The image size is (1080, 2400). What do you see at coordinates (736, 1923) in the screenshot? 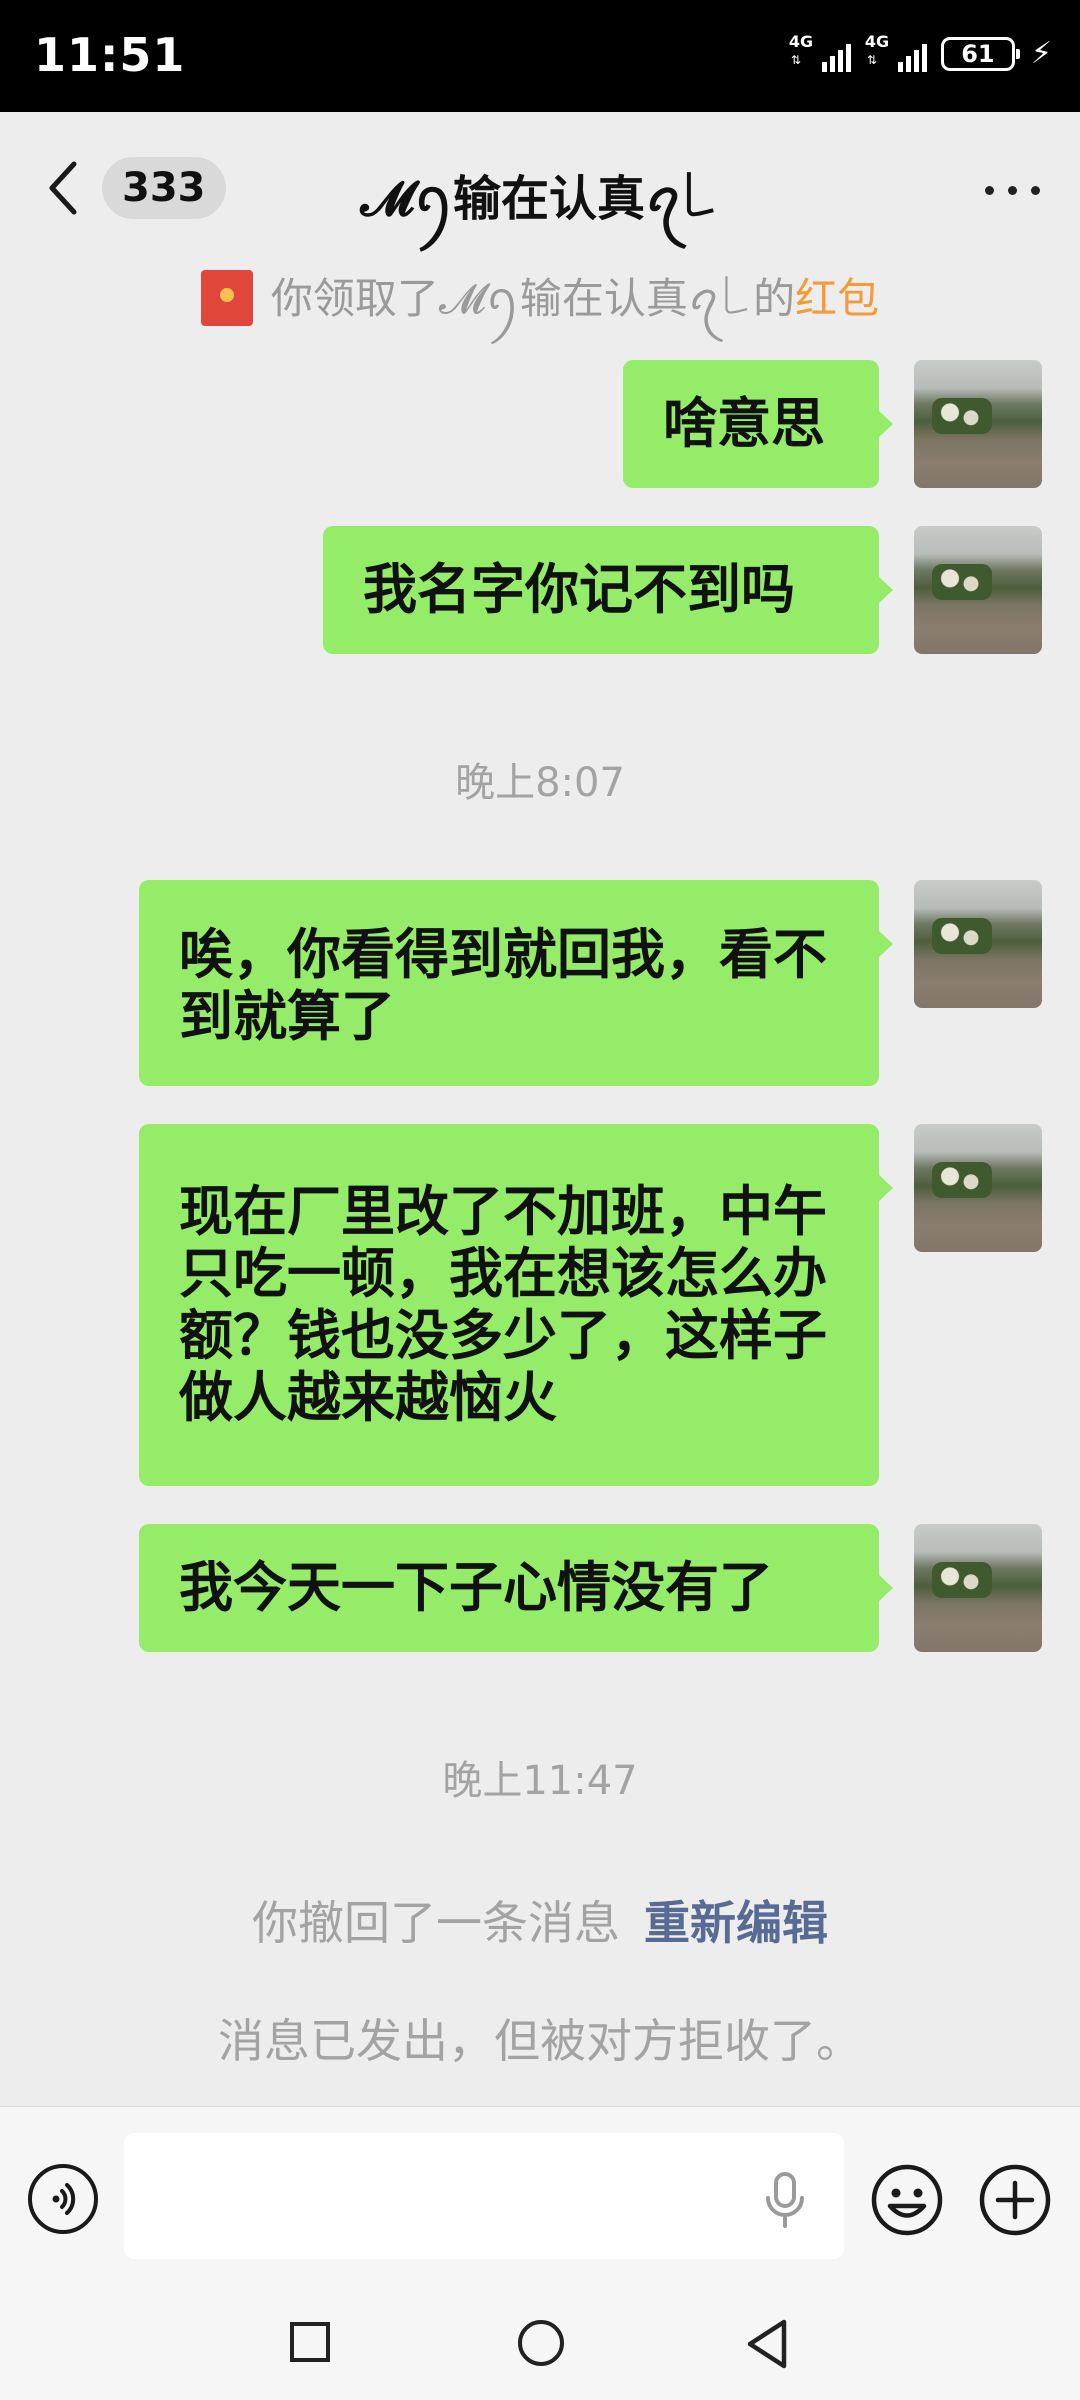
I see `re-edit-link: 重新编辑` at bounding box center [736, 1923].